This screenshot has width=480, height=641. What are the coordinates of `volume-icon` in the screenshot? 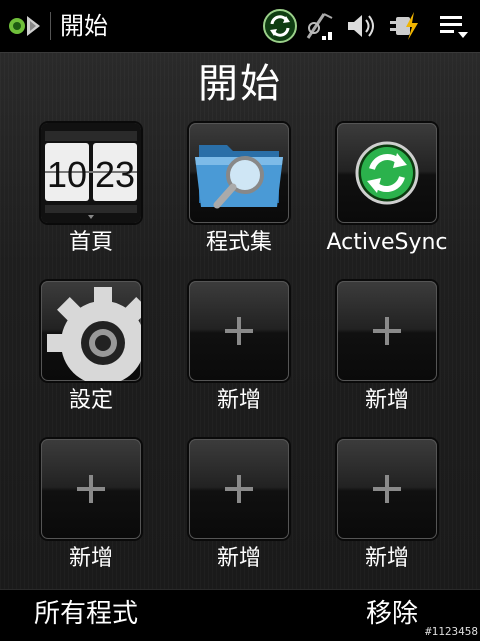 It's located at (362, 26).